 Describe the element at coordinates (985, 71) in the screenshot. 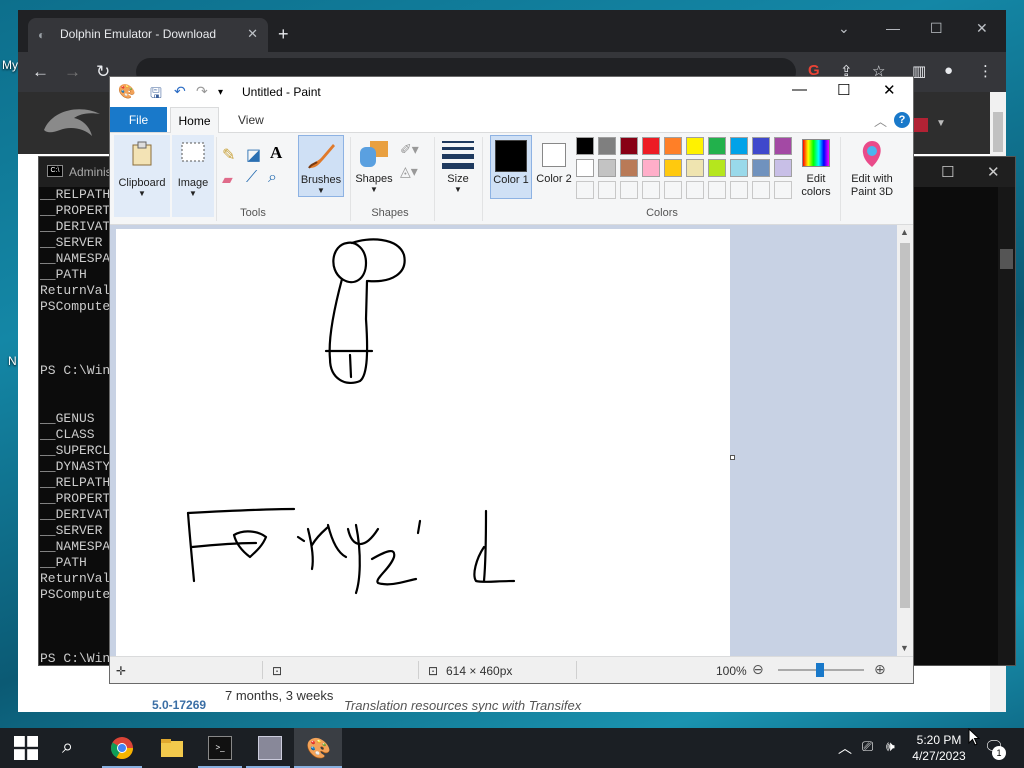

I see `chrome-menu-icon: ⋮` at that location.